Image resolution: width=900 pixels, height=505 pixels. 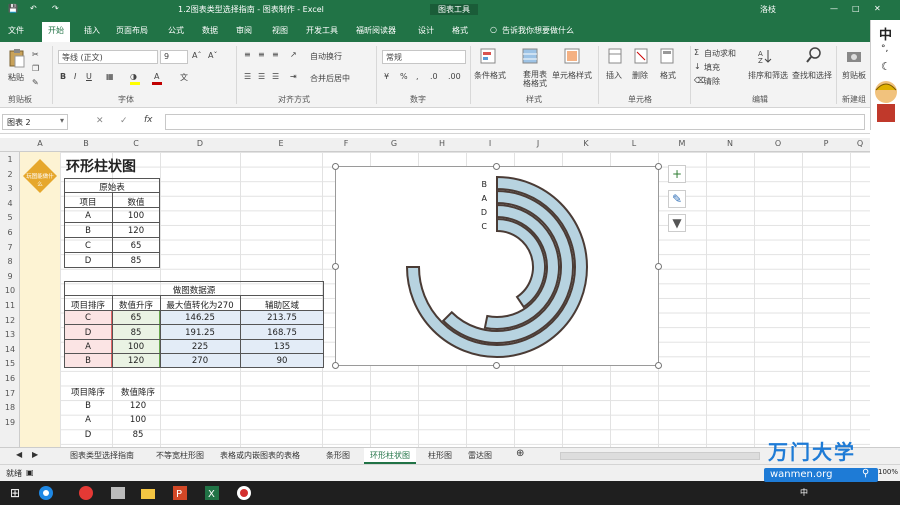 I want to click on tab-design: 设计, so click(x=426, y=30).